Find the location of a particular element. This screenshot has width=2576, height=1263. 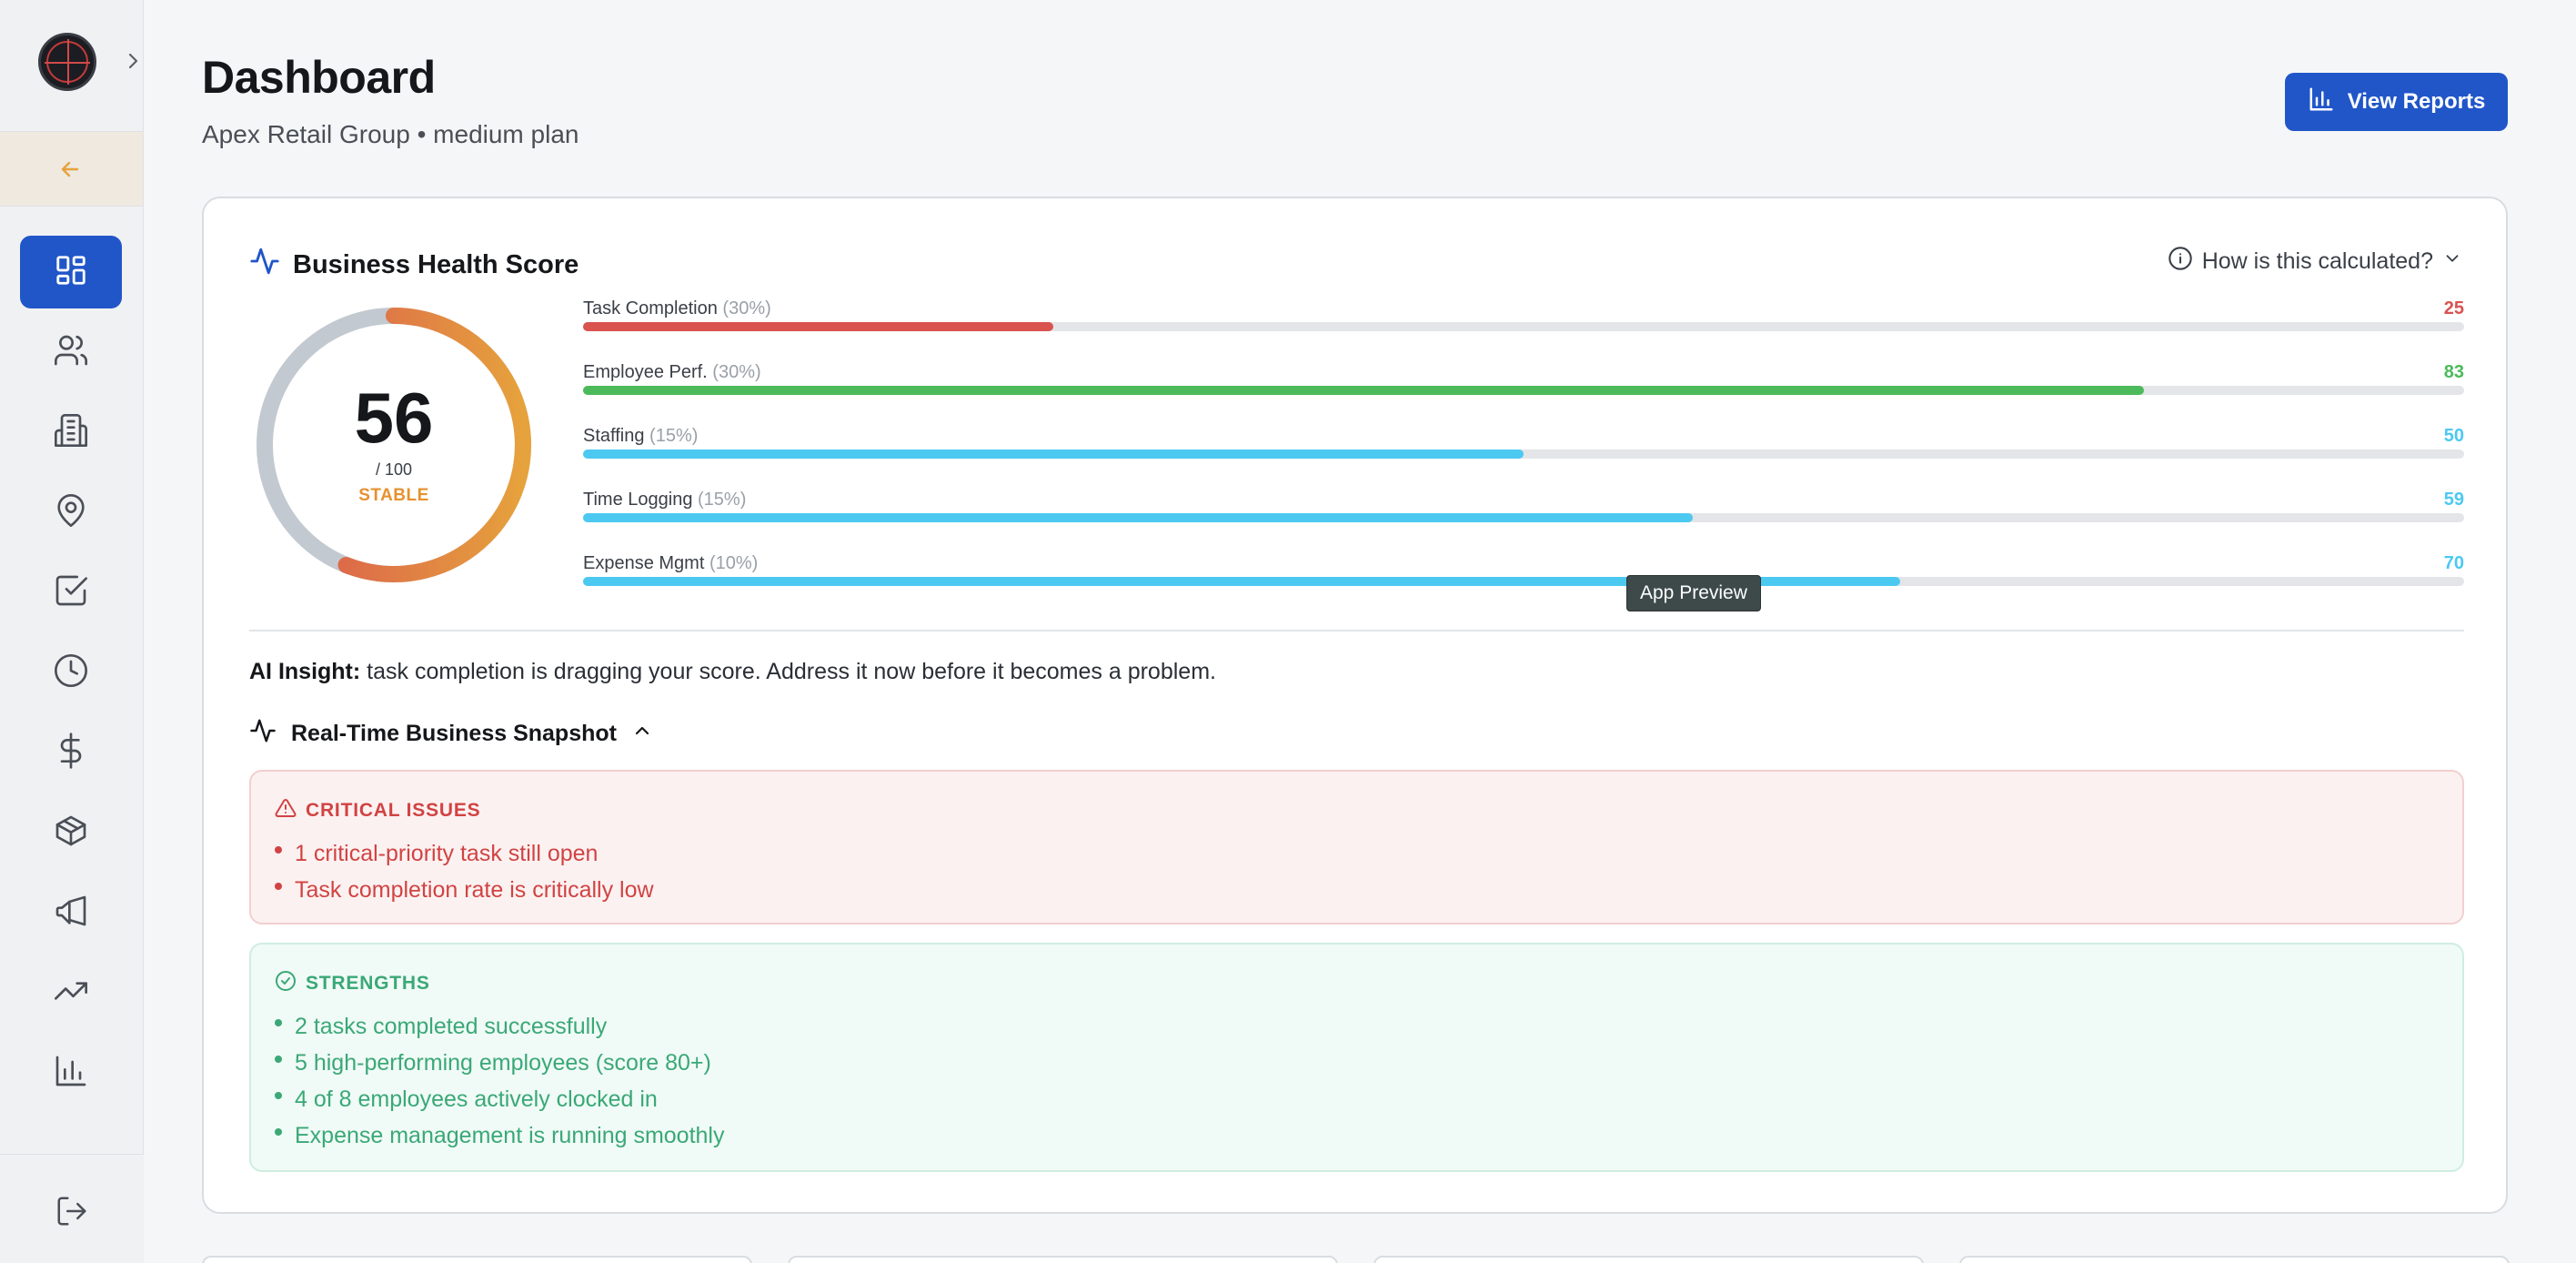

list-item: Expense management is running smoothly is located at coordinates (500, 1135).